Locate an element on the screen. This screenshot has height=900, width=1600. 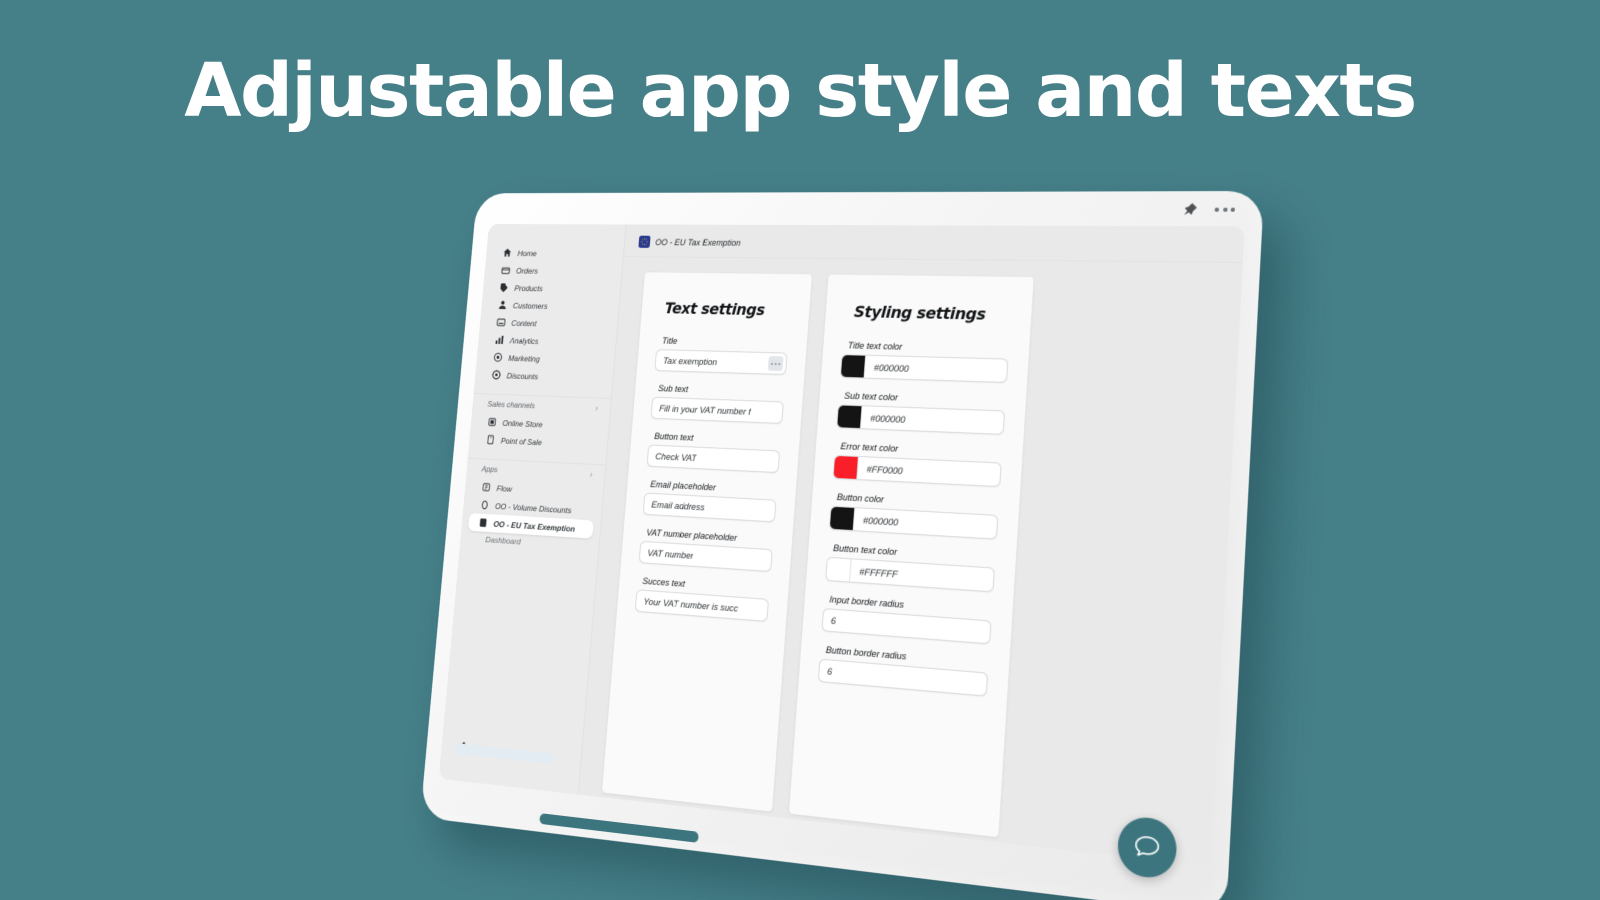
button-text-input: Check VAT is located at coordinates (713, 459).